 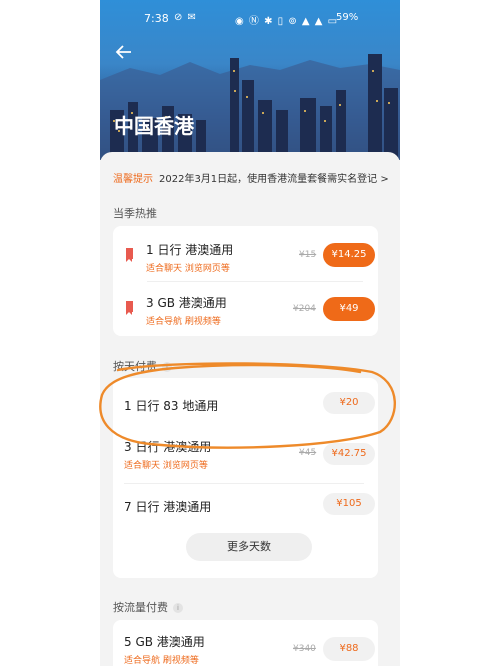 I want to click on buy-price-button: ¥20, so click(x=349, y=403).